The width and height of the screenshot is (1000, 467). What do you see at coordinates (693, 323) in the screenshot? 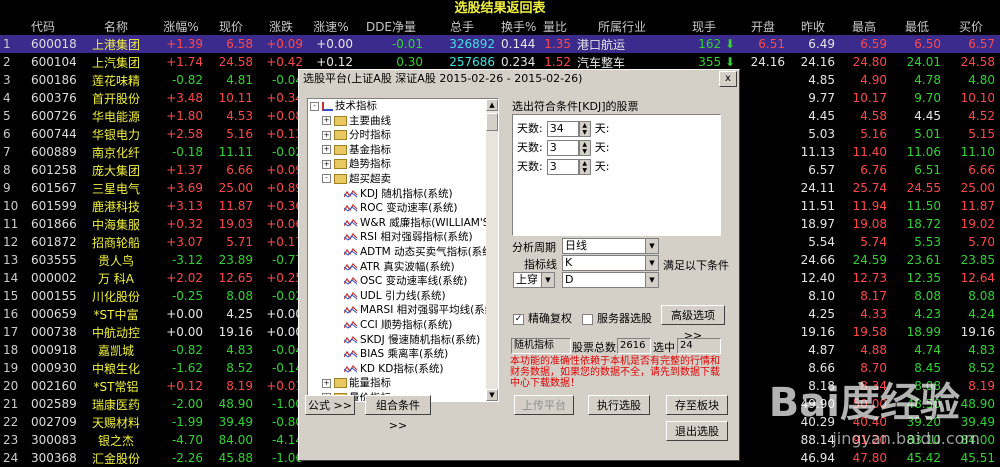
I see `advanced-options-button: 高级选项 >>` at bounding box center [693, 323].